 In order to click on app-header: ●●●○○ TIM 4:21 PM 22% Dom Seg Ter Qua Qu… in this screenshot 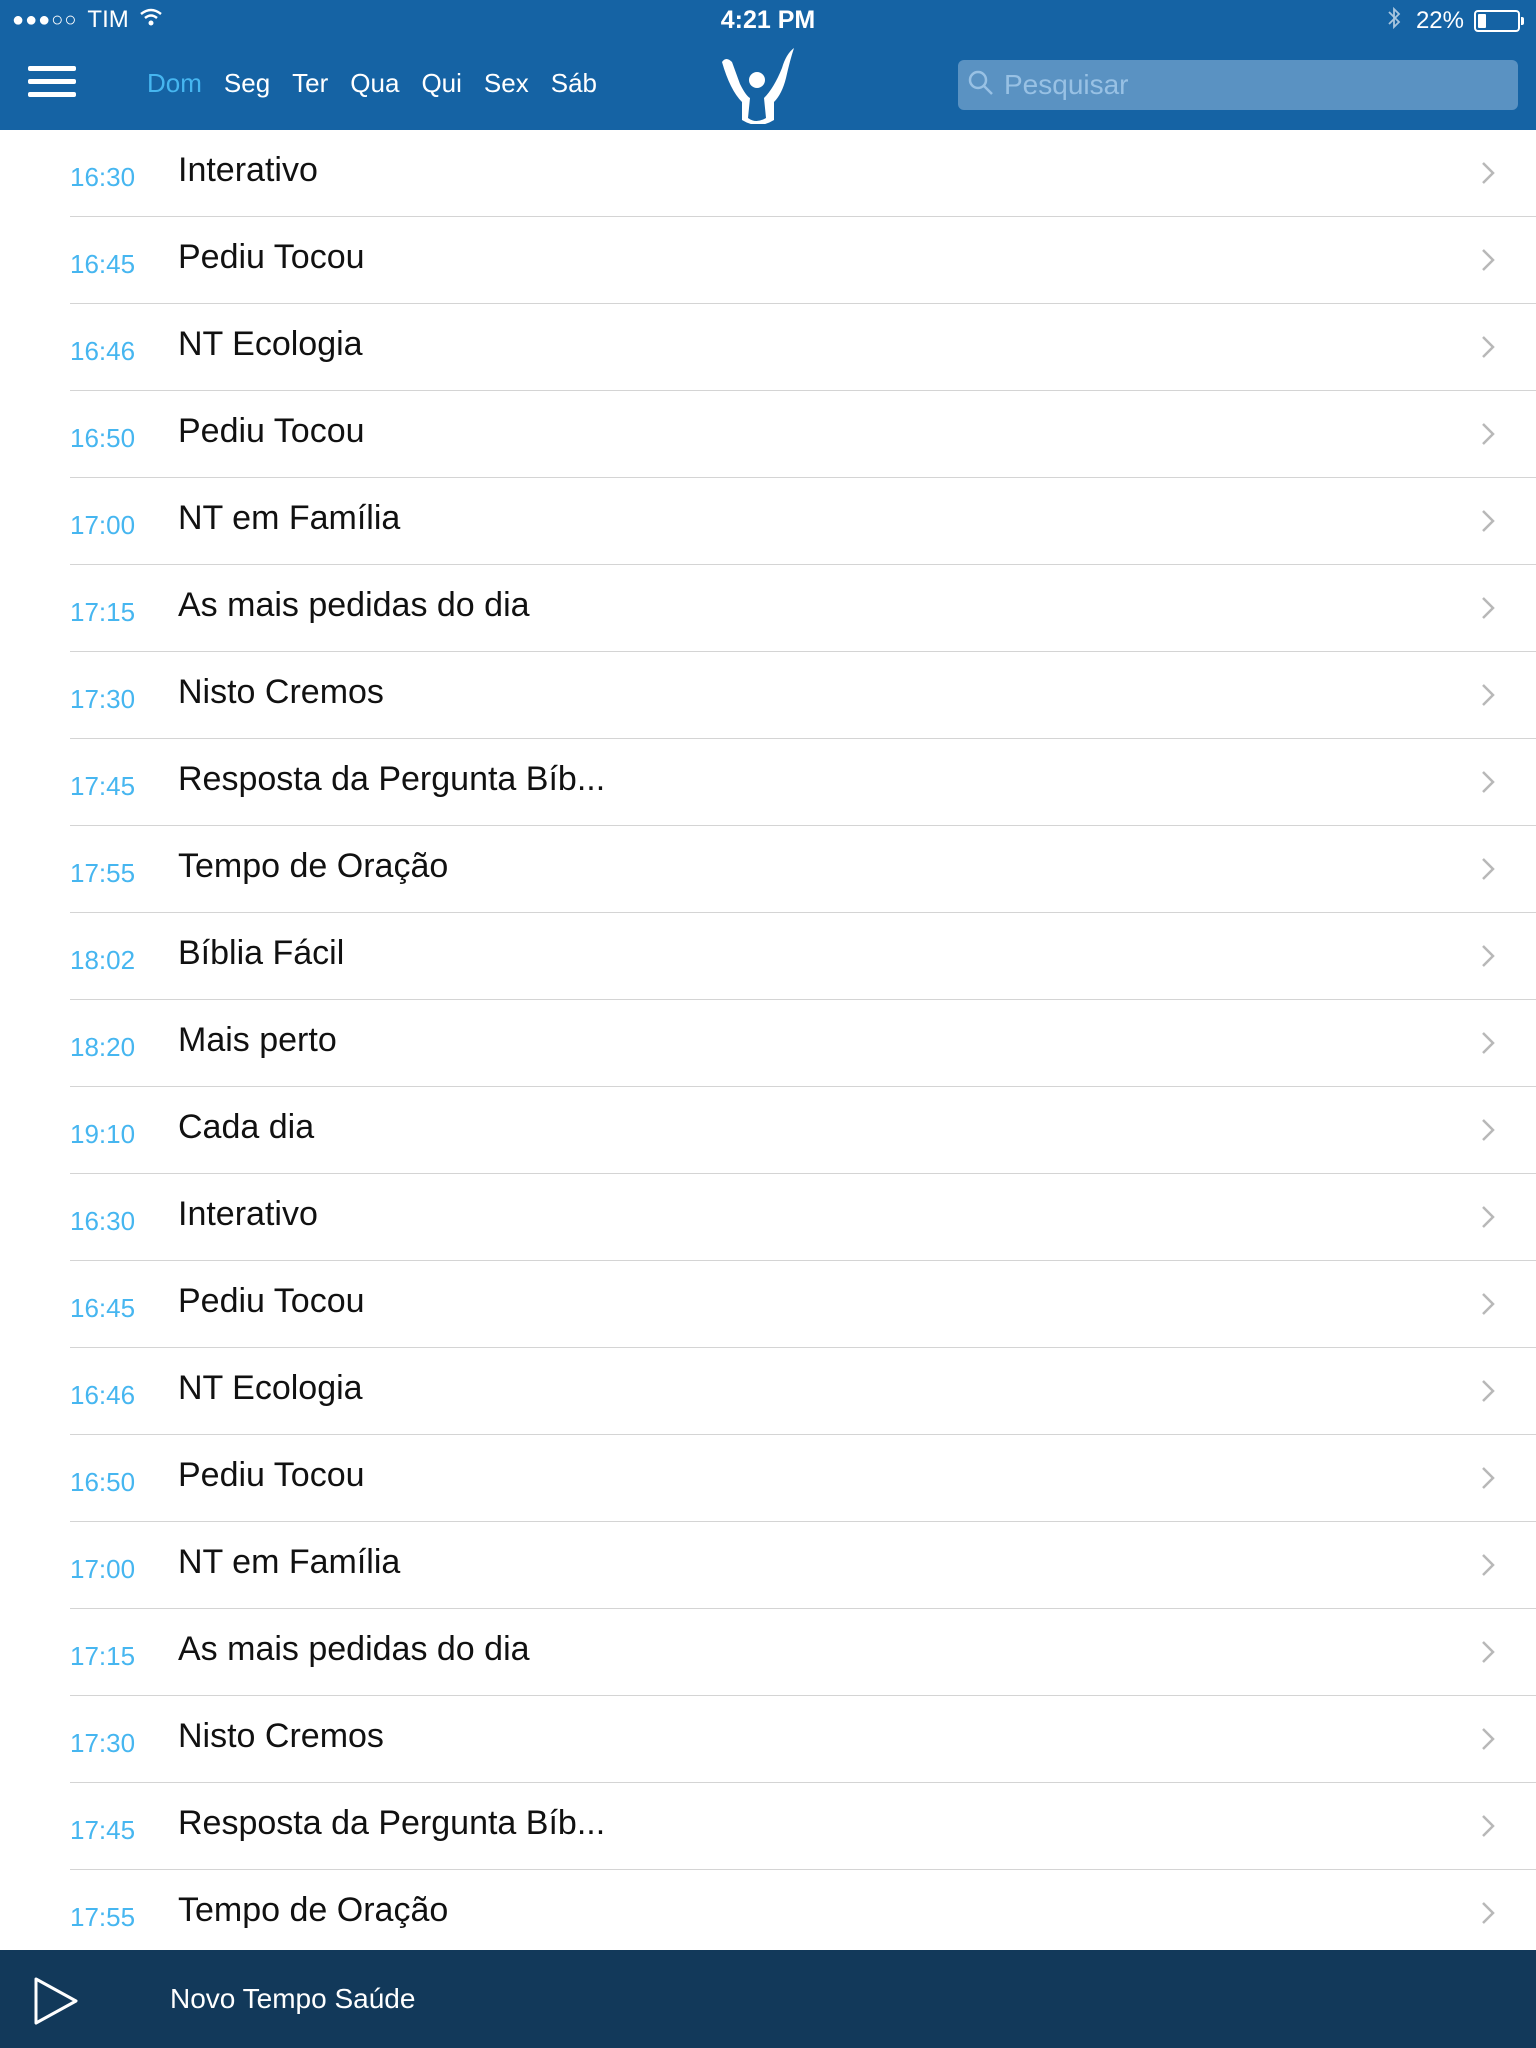, I will do `click(768, 65)`.